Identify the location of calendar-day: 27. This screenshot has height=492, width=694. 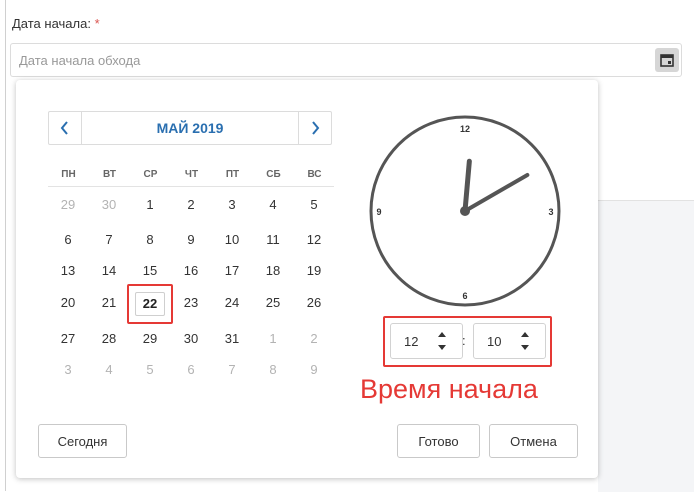
(68, 339).